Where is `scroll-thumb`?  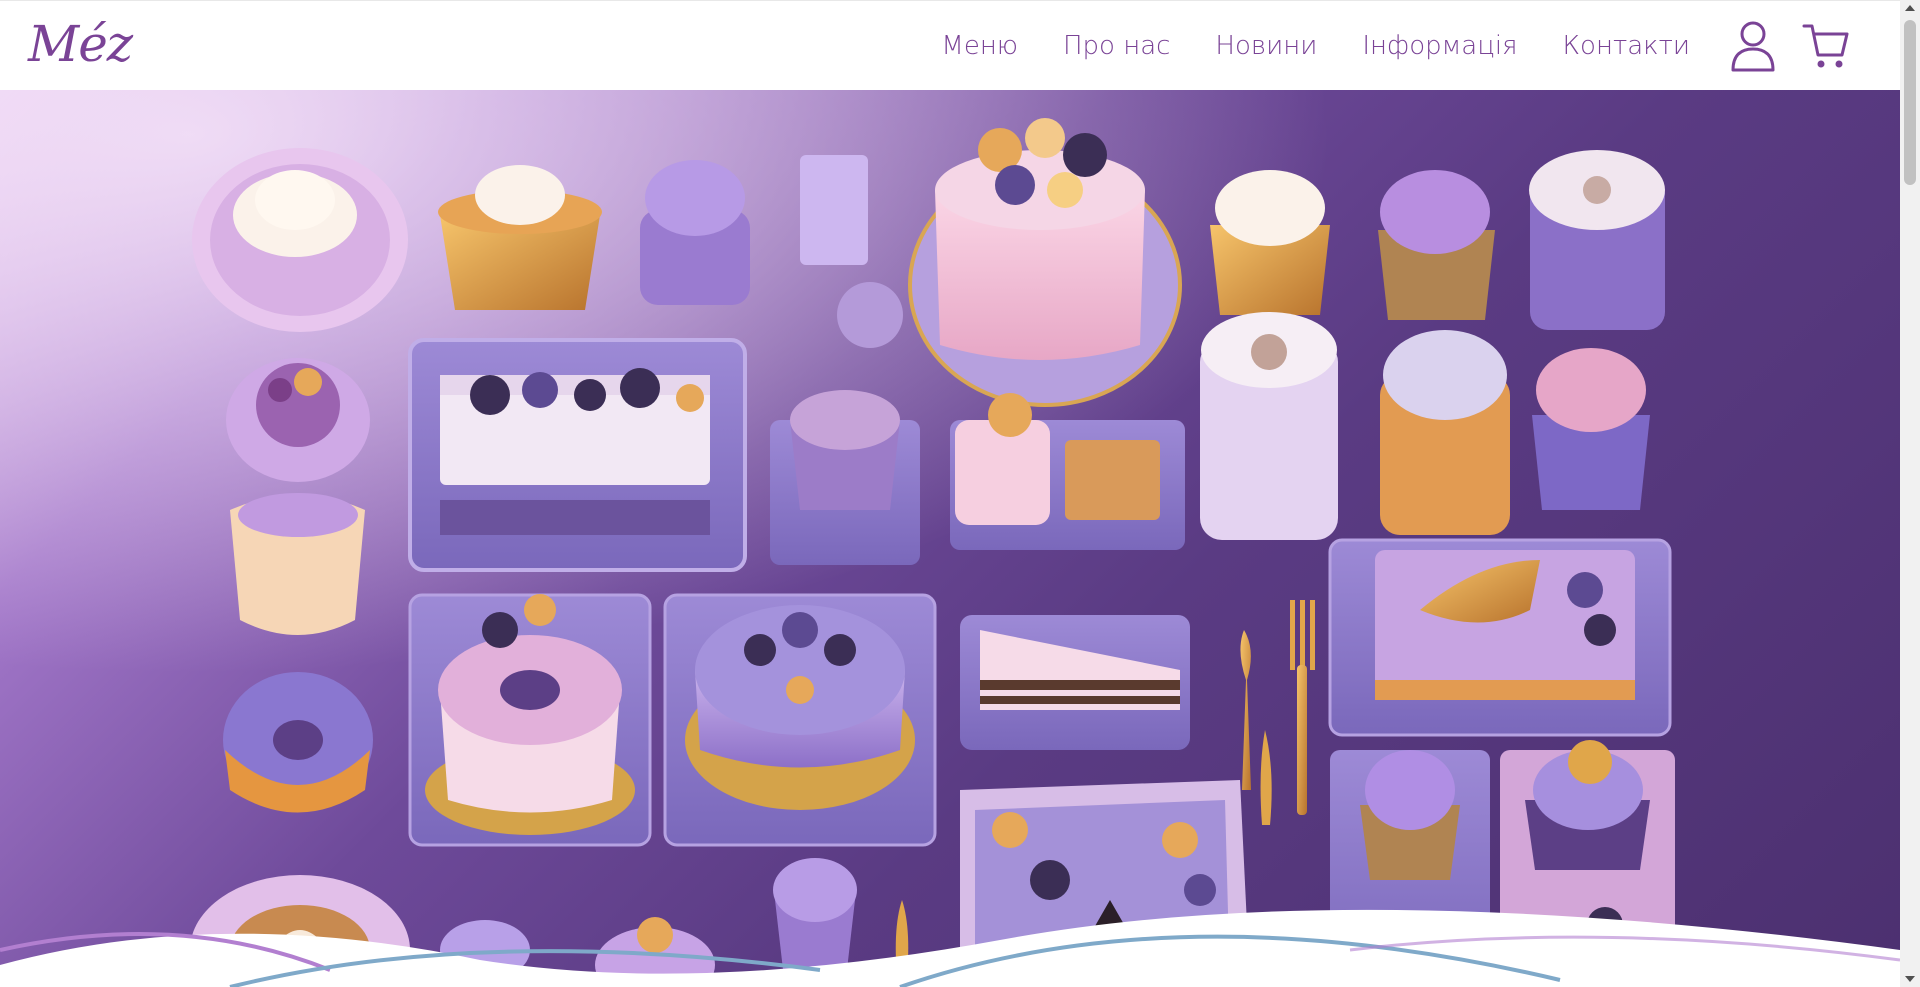 scroll-thumb is located at coordinates (1910, 102).